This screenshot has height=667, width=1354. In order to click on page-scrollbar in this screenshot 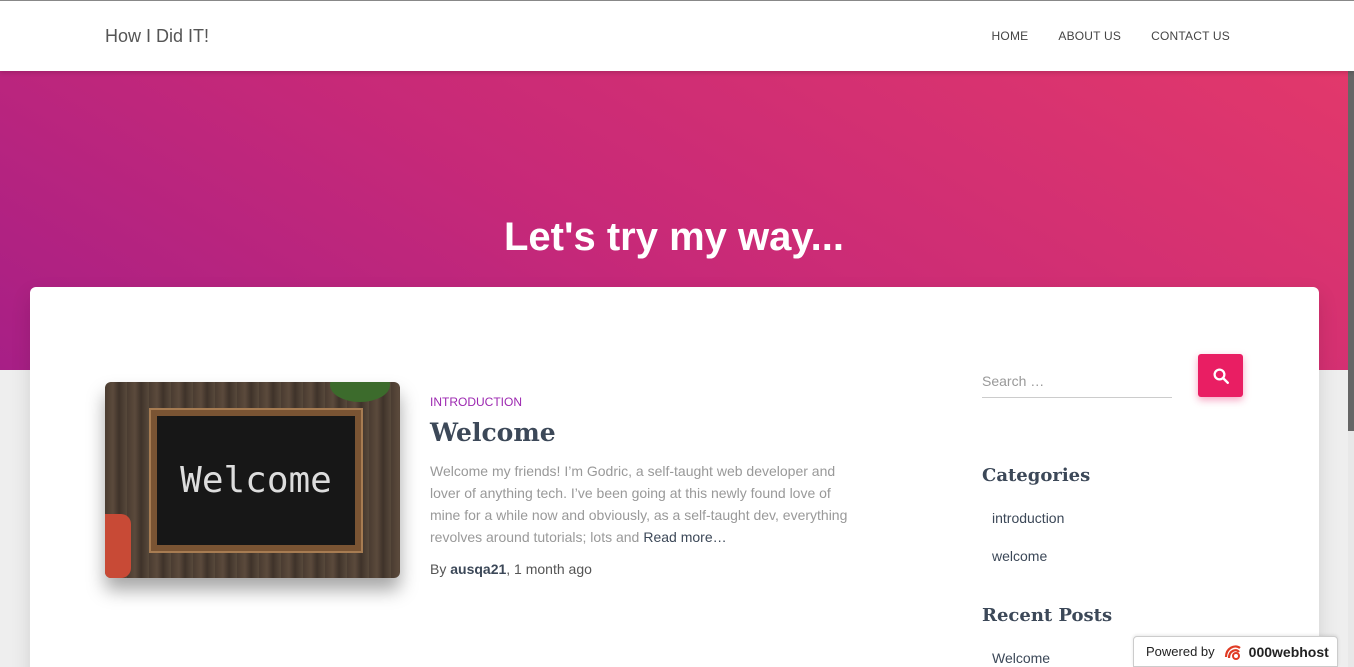, I will do `click(1351, 369)`.